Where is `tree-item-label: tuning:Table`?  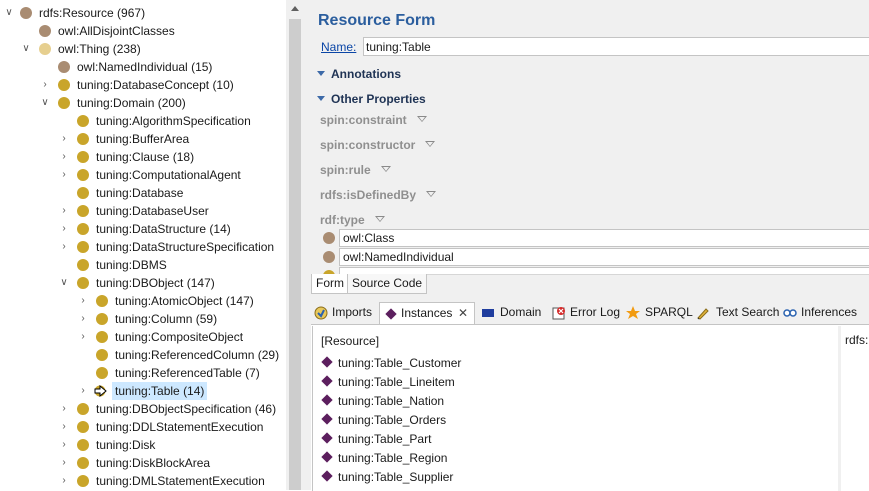 tree-item-label: tuning:Table is located at coordinates (147, 391).